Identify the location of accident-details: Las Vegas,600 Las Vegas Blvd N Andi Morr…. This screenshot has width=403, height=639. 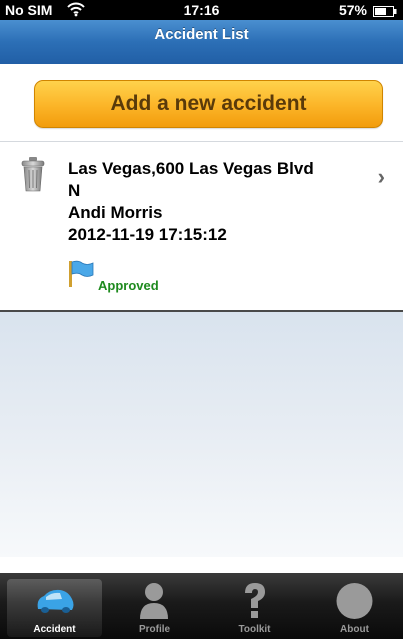
(218, 202).